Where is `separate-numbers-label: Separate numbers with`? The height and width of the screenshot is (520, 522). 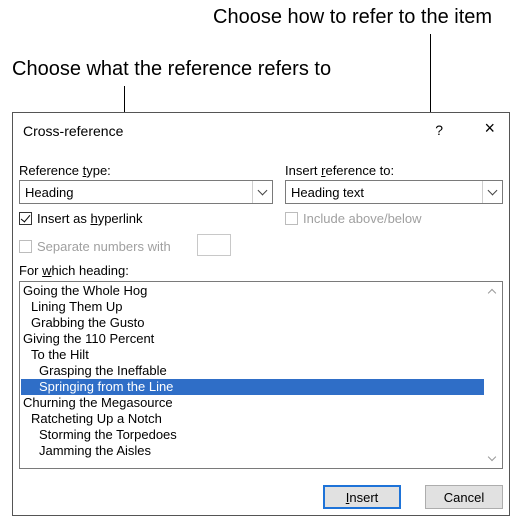 separate-numbers-label: Separate numbers with is located at coordinates (104, 246).